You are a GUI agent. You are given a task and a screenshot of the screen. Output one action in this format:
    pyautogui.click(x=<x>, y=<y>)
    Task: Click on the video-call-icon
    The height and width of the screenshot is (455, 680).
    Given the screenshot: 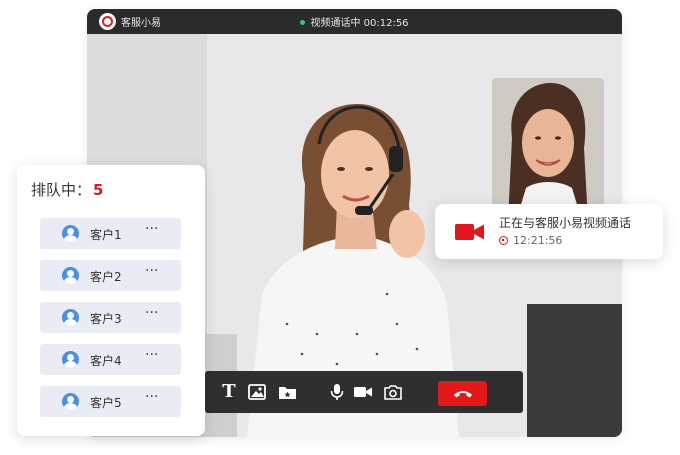 What is the action you would take?
    pyautogui.click(x=470, y=234)
    